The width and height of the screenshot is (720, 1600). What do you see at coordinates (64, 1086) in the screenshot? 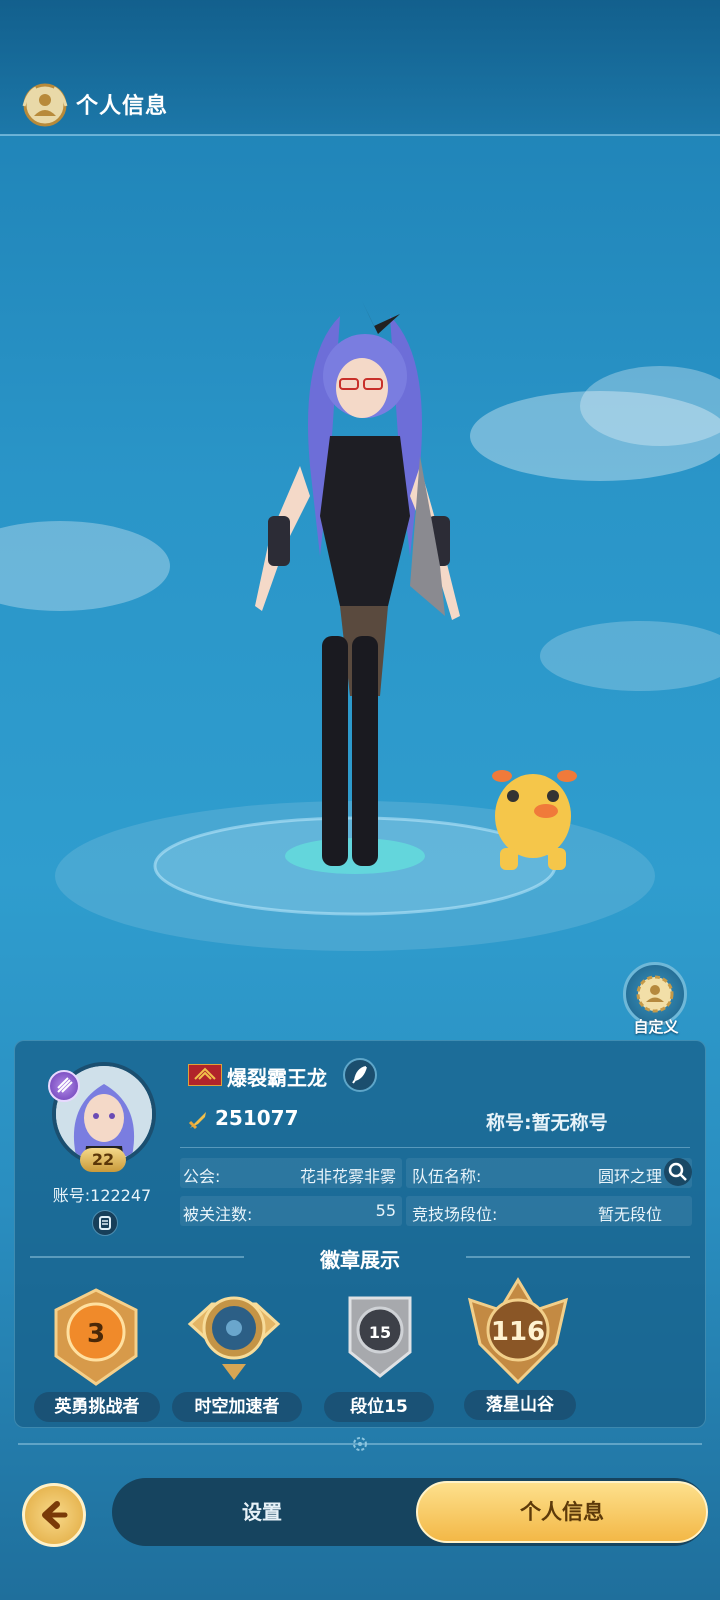
I see `class-emblem-icon` at bounding box center [64, 1086].